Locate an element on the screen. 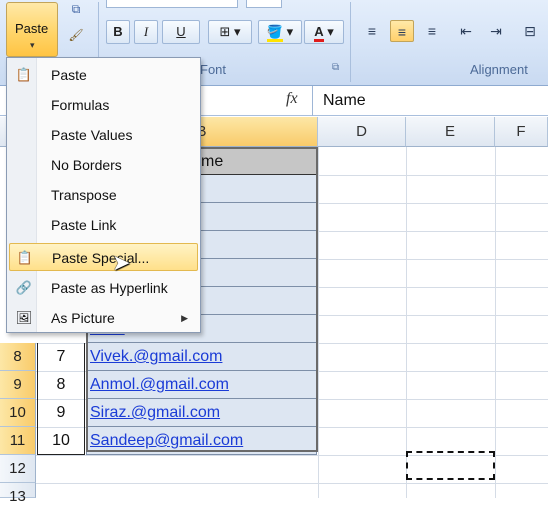 This screenshot has width=548, height=511. menu-item-no-borders: No Borders is located at coordinates (103, 165).